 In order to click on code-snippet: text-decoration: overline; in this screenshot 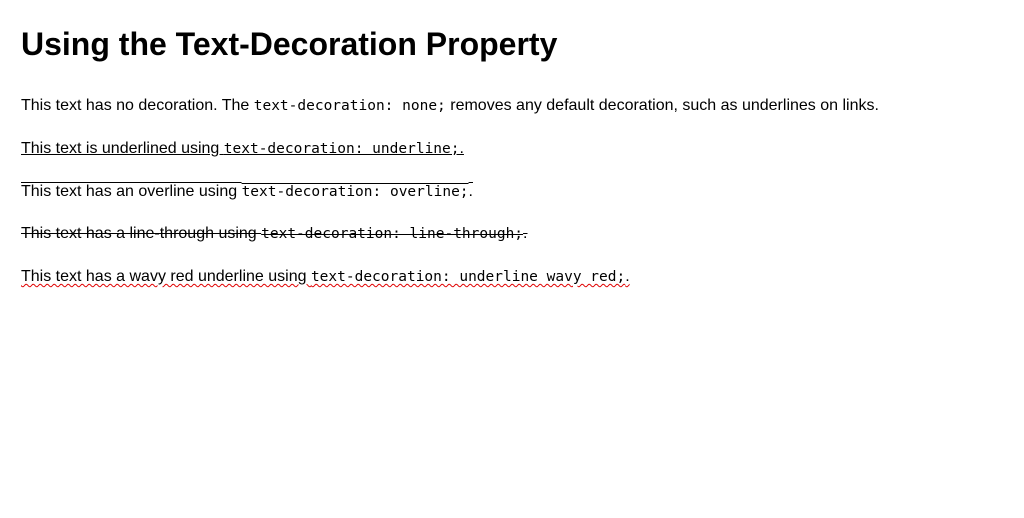, I will do `click(355, 192)`.